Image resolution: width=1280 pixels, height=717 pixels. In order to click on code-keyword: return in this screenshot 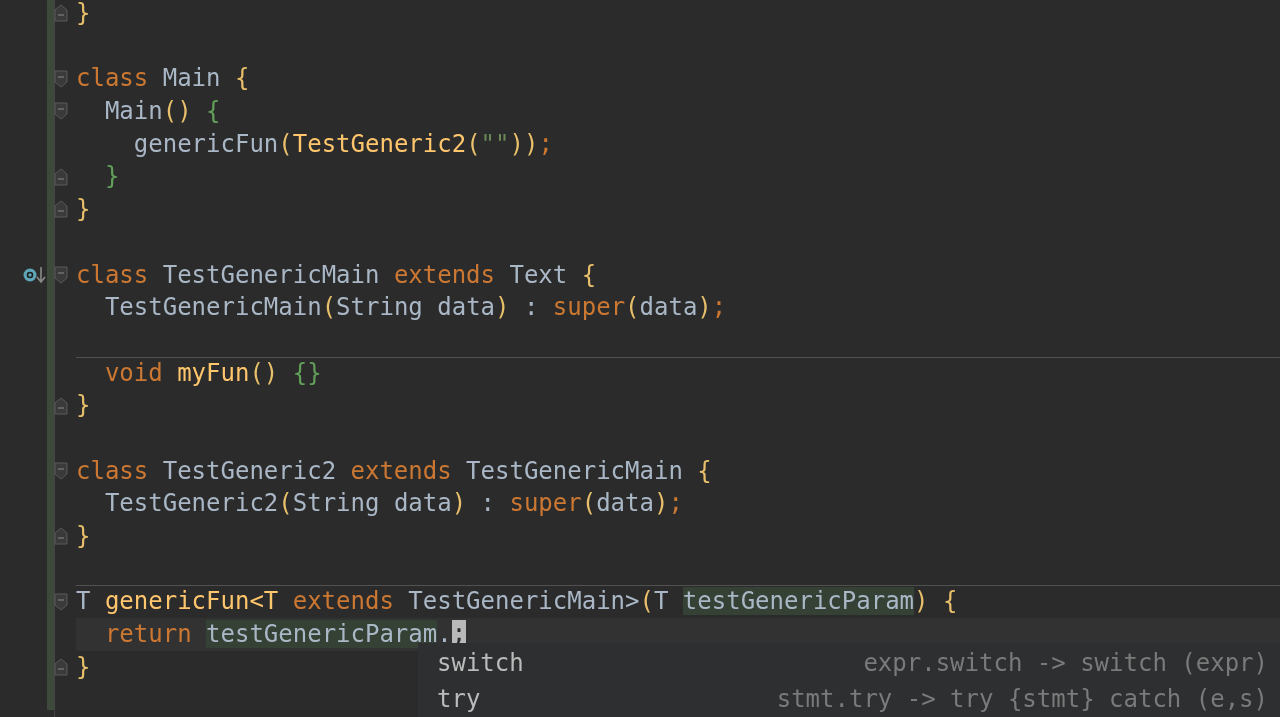, I will do `click(148, 634)`.